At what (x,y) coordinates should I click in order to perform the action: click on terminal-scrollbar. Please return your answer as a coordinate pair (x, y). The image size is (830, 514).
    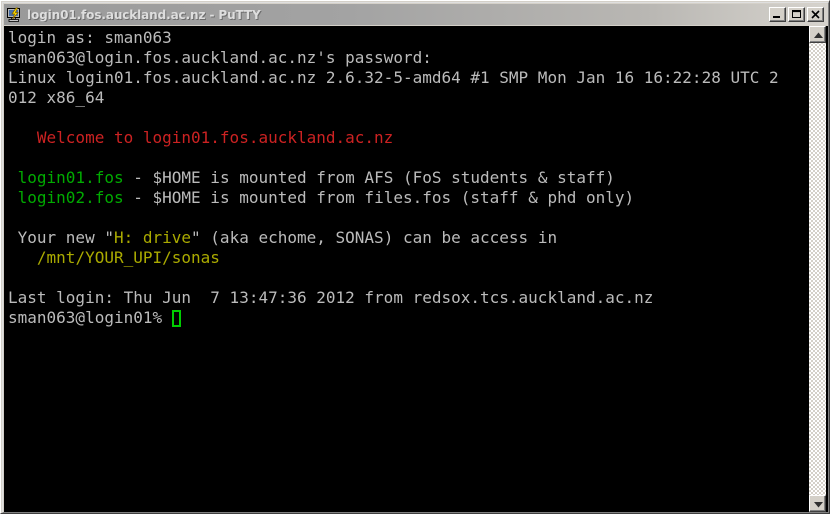
    Looking at the image, I should click on (817, 269).